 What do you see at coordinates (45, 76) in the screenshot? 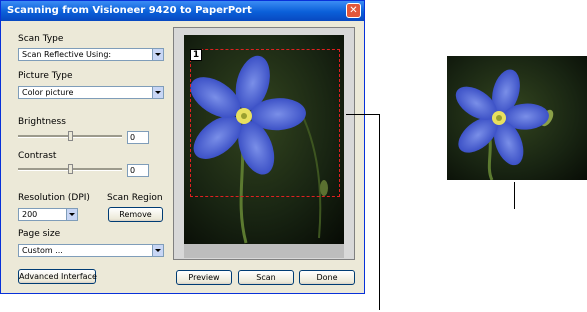
I see `picture-type-label: Picture Type` at bounding box center [45, 76].